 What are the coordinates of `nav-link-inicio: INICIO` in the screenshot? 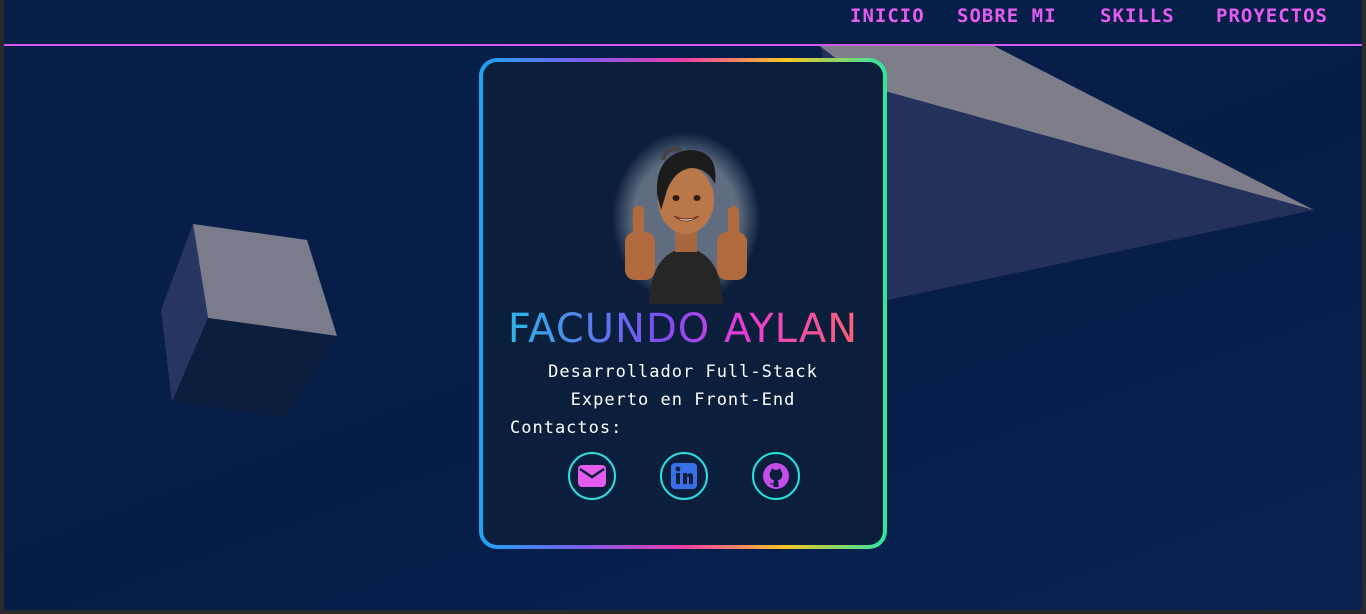 It's located at (887, 16).